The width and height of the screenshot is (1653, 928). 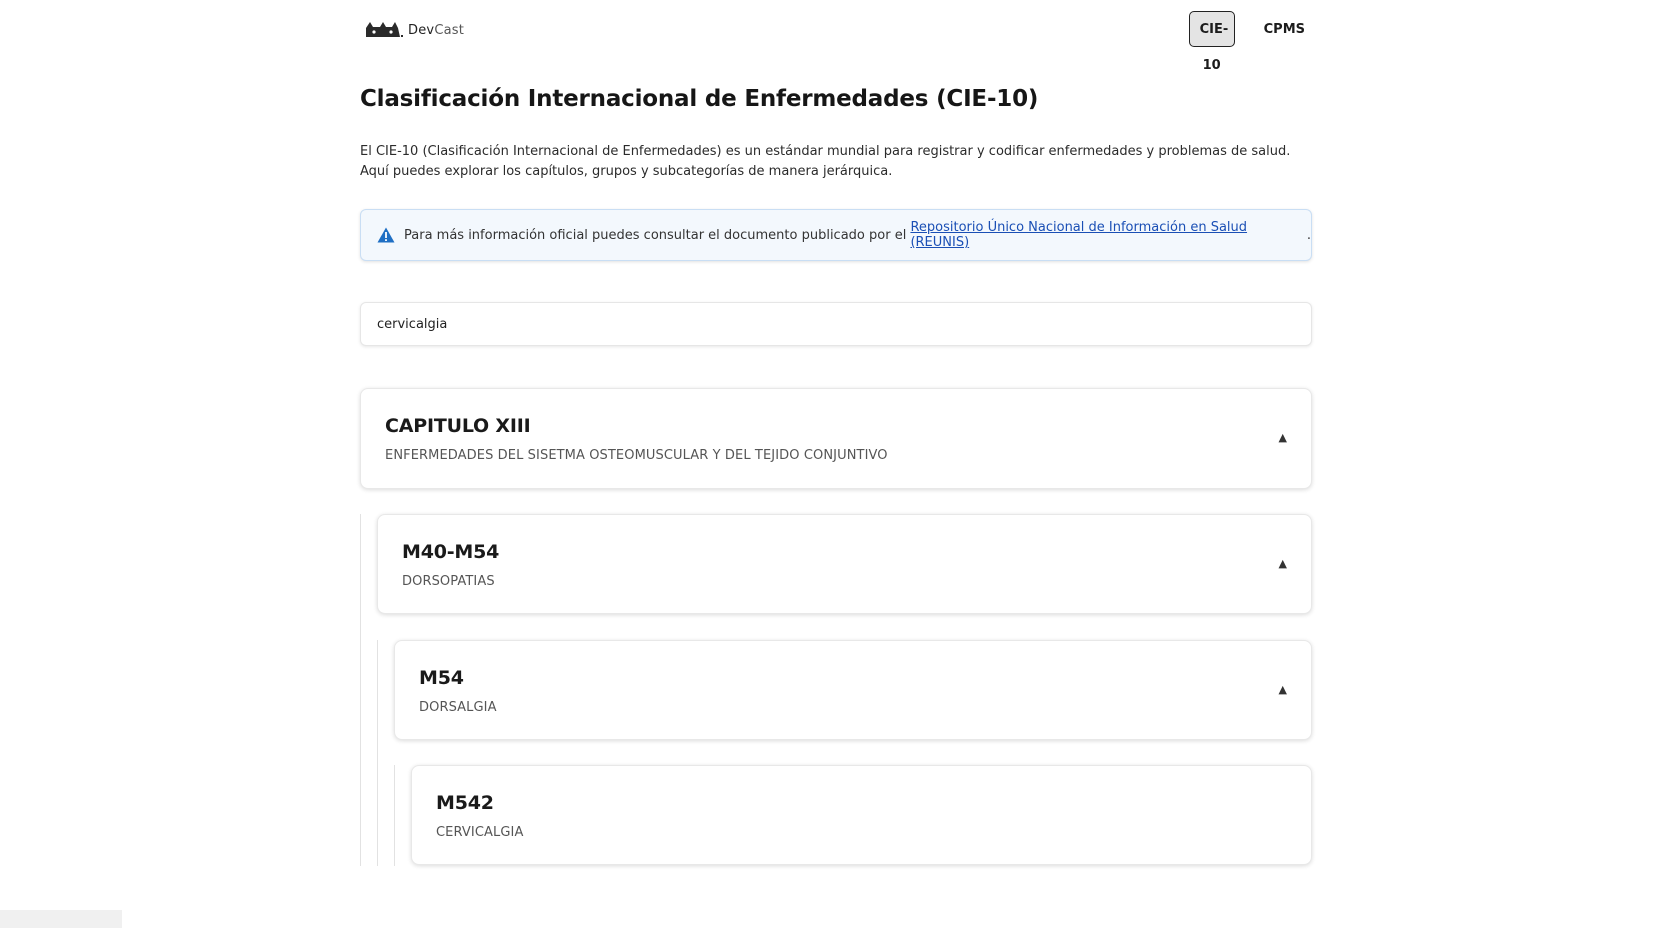 What do you see at coordinates (837, 41) in the screenshot?
I see `top-header: DevCast CIE-10 CPMS` at bounding box center [837, 41].